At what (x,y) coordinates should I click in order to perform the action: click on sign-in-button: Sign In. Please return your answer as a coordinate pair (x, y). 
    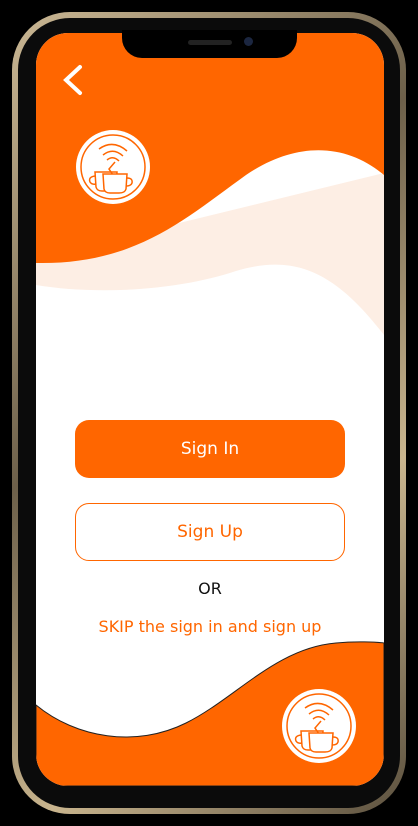
    Looking at the image, I should click on (210, 449).